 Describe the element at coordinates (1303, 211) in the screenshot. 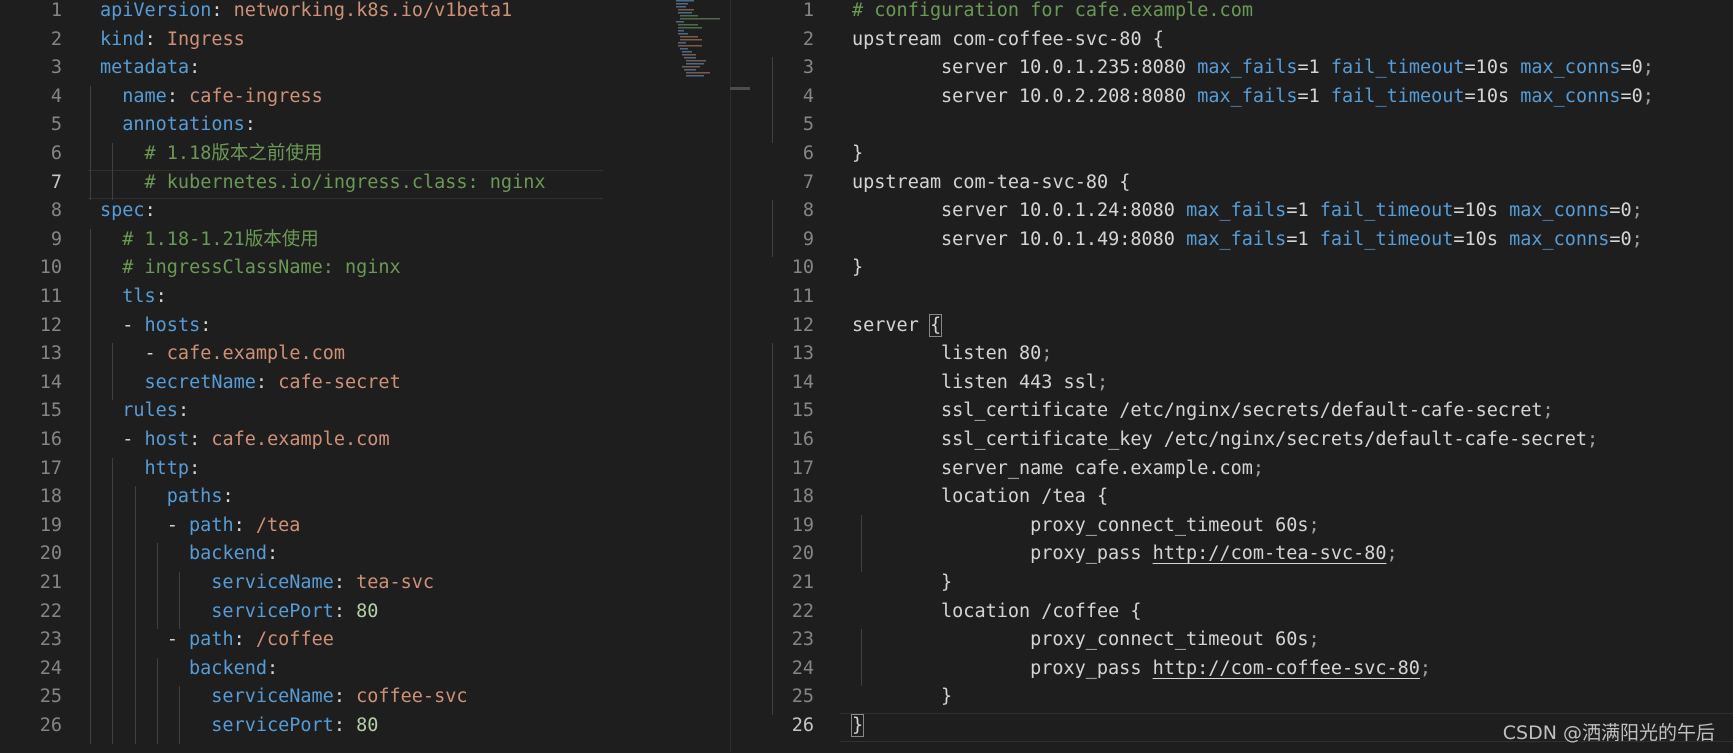

I see `code-token: =1` at that location.